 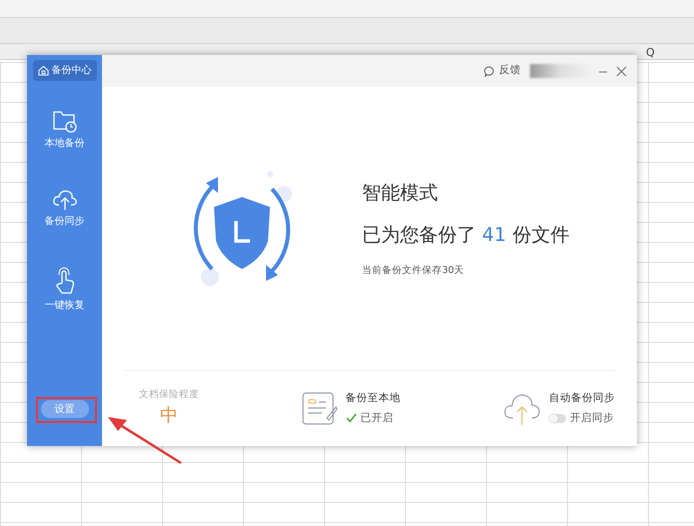 What do you see at coordinates (64, 290) in the screenshot?
I see `nav-item: 一键恢复` at bounding box center [64, 290].